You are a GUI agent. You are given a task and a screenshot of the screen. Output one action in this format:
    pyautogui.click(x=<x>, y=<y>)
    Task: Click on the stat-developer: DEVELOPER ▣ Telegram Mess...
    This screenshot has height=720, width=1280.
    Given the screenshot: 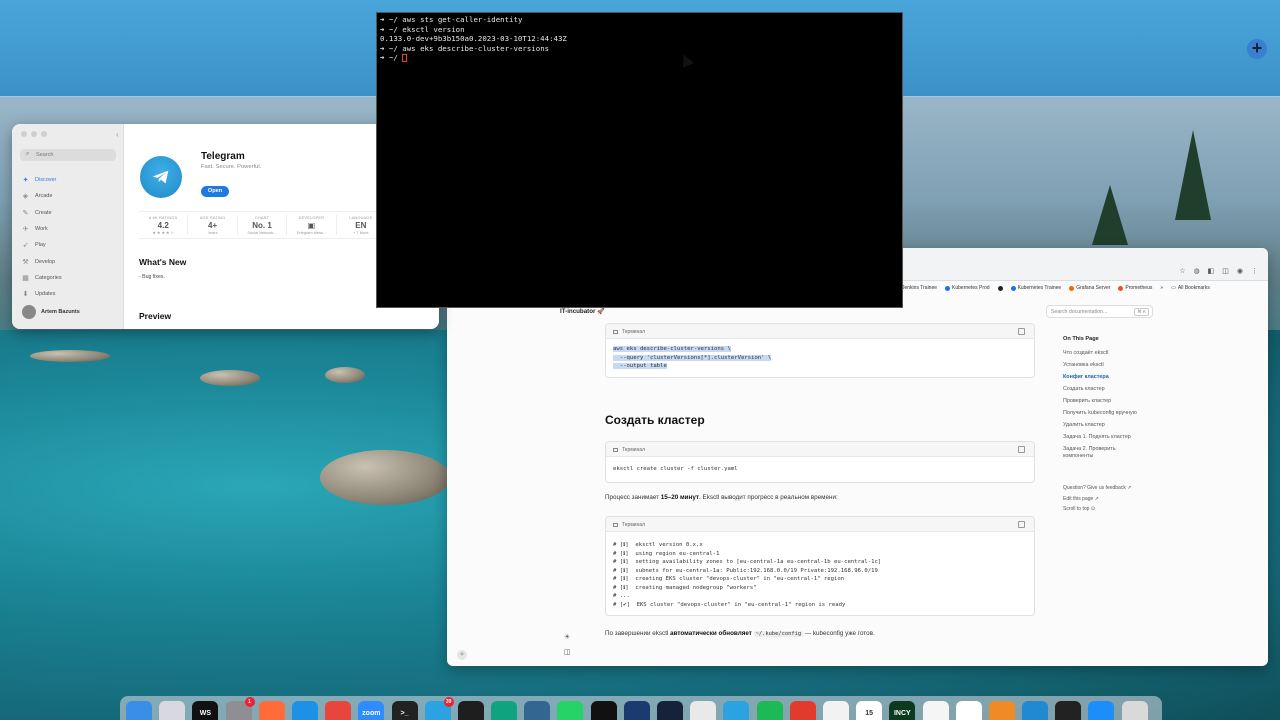 What is the action you would take?
    pyautogui.click(x=312, y=225)
    